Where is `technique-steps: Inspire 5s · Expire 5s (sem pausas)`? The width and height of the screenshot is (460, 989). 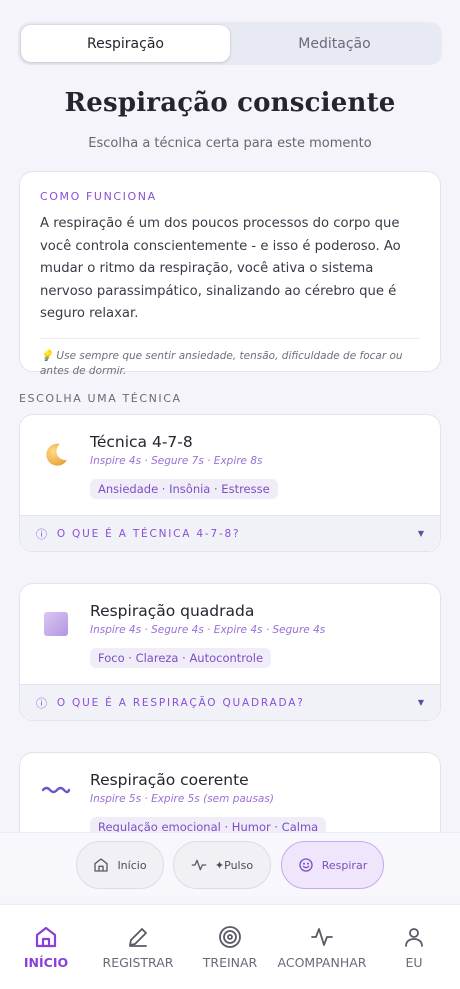 technique-steps: Inspire 5s · Expire 5s (sem pausas) is located at coordinates (182, 799).